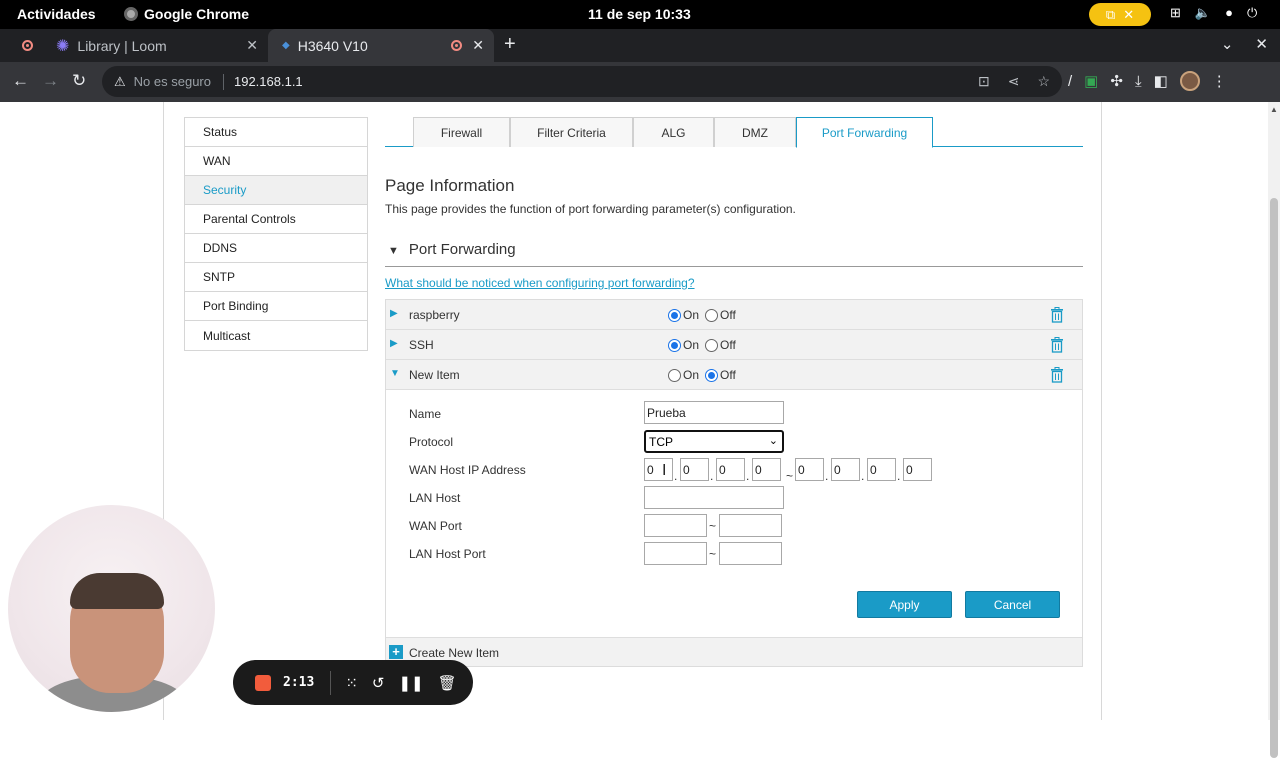 This screenshot has height=758, width=1280. What do you see at coordinates (750, 553) in the screenshot?
I see `lan-port-end-input` at bounding box center [750, 553].